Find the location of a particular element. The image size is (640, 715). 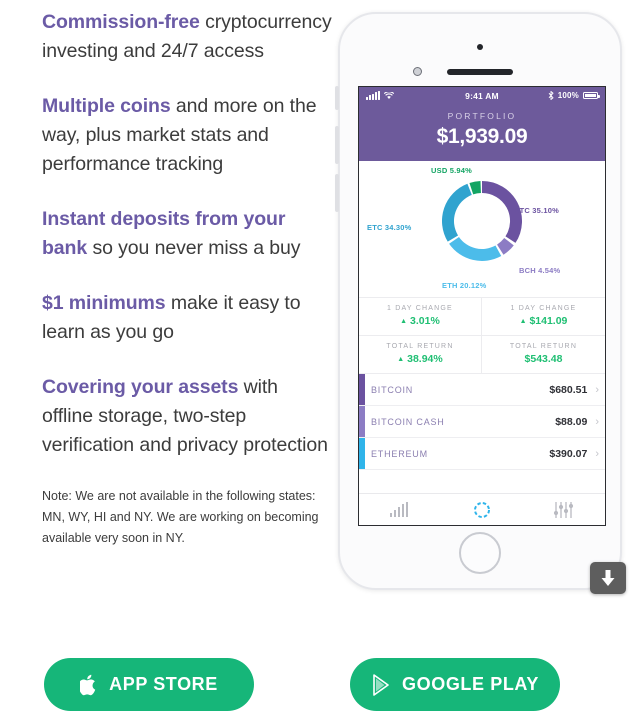

donut-slice-eth is located at coordinates (475, 248).